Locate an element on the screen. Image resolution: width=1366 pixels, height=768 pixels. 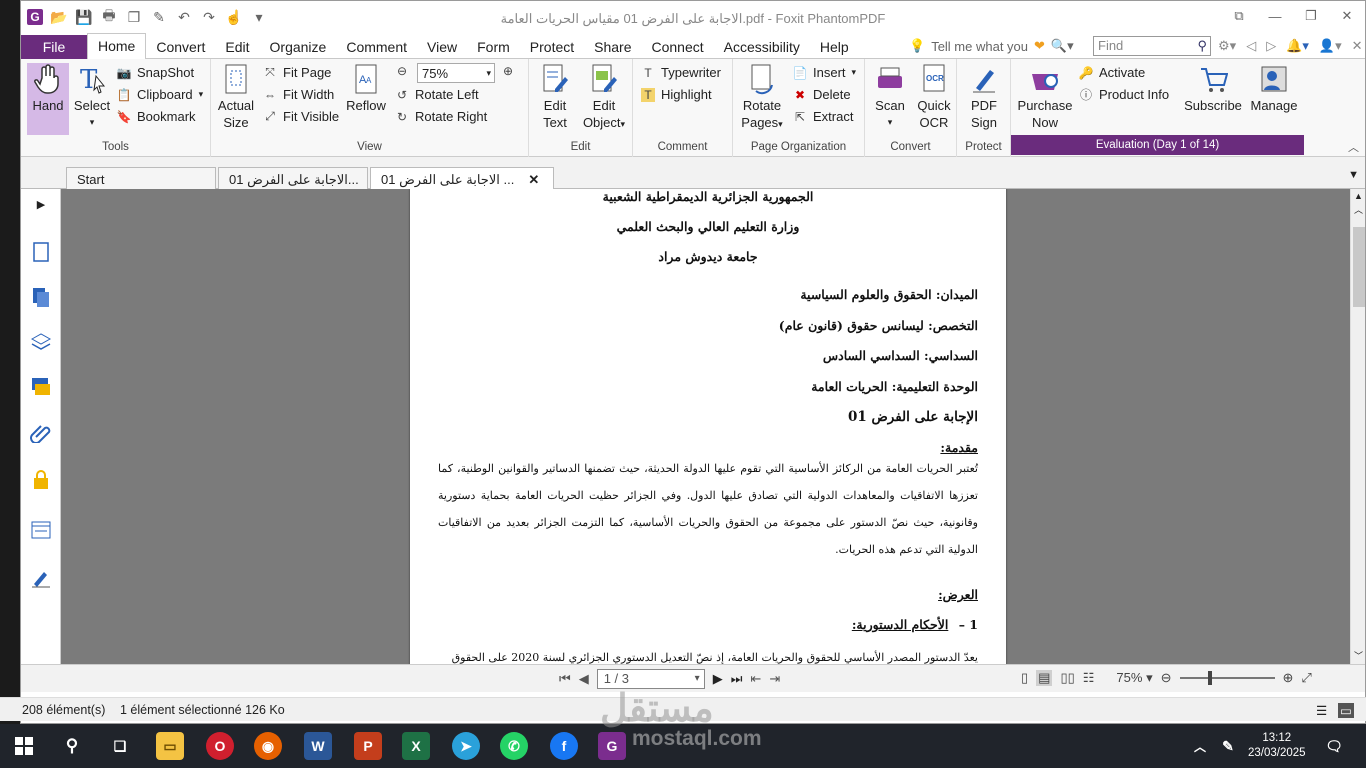
last-page-icon: ⏭ is located at coordinates (737, 679).